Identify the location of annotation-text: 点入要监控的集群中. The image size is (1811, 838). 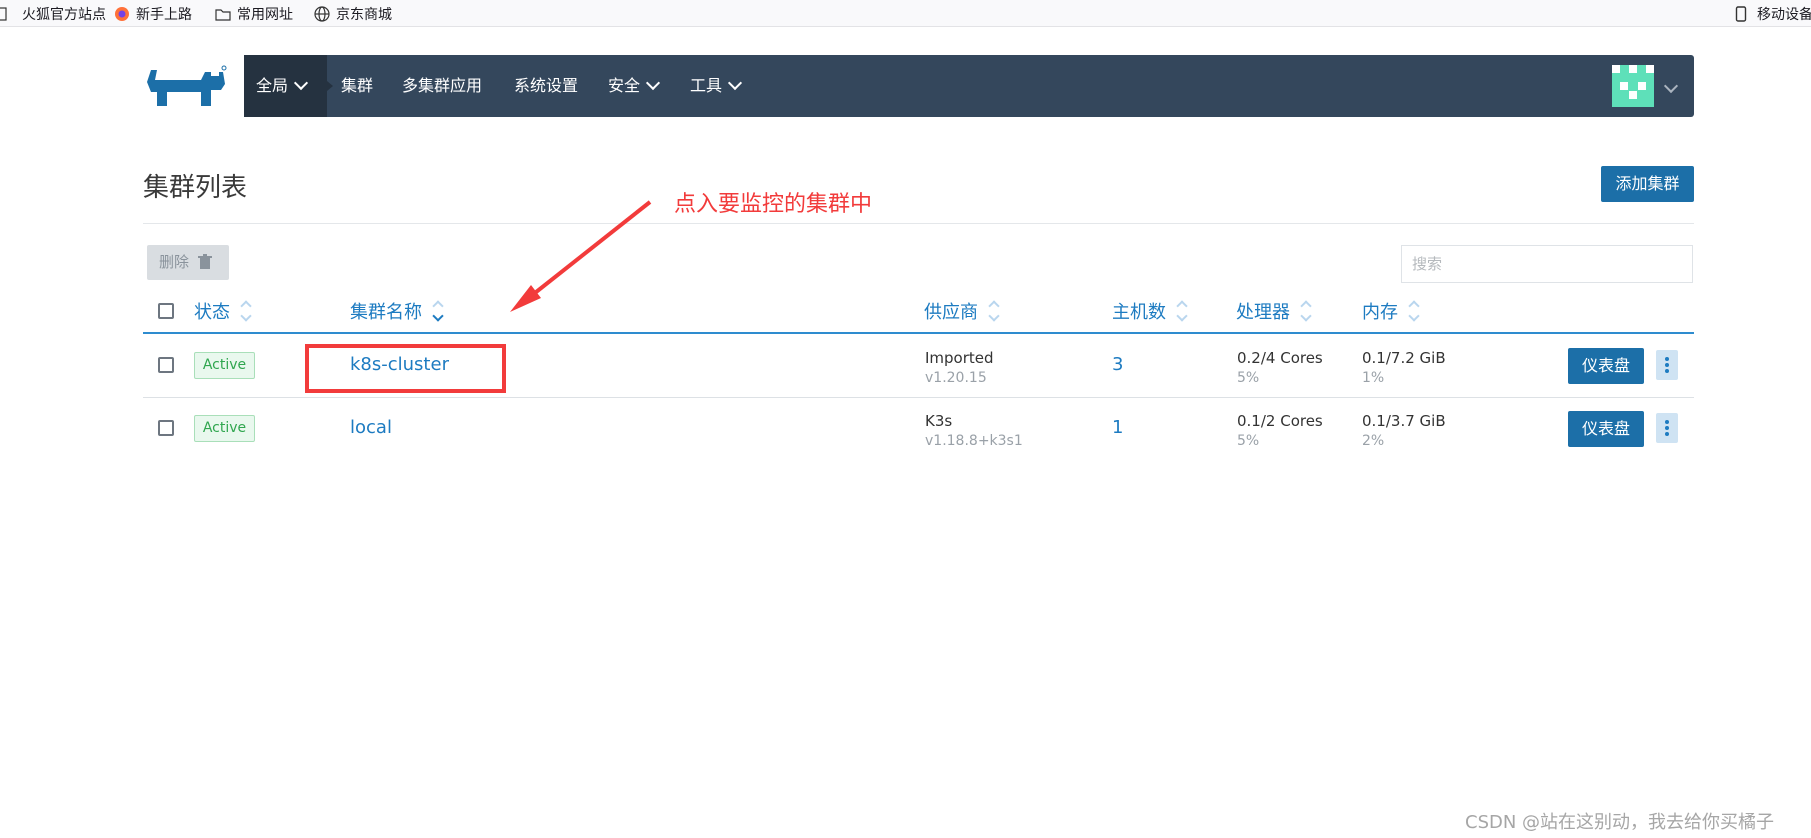
(773, 204).